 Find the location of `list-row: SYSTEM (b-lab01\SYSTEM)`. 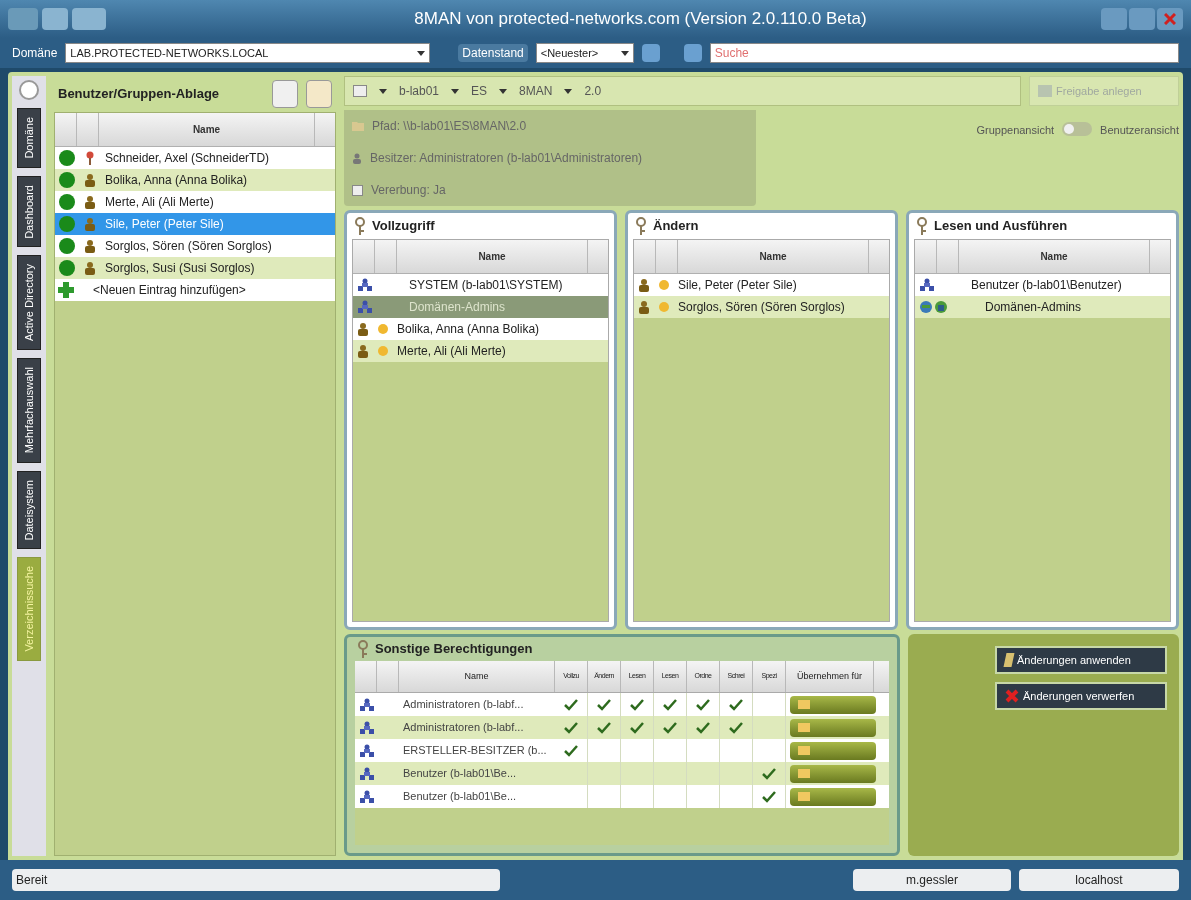

list-row: SYSTEM (b-lab01\SYSTEM) is located at coordinates (480, 285).